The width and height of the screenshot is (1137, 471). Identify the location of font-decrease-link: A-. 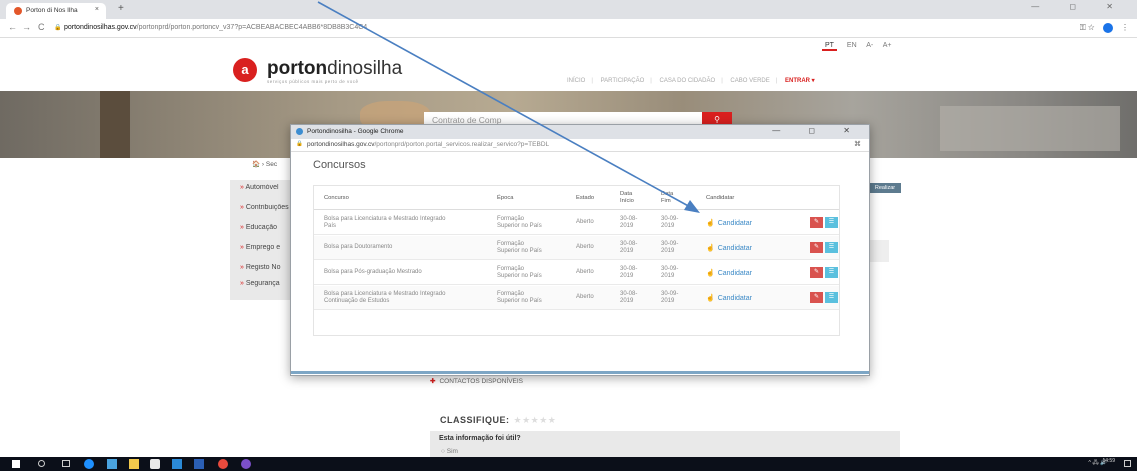
(869, 45).